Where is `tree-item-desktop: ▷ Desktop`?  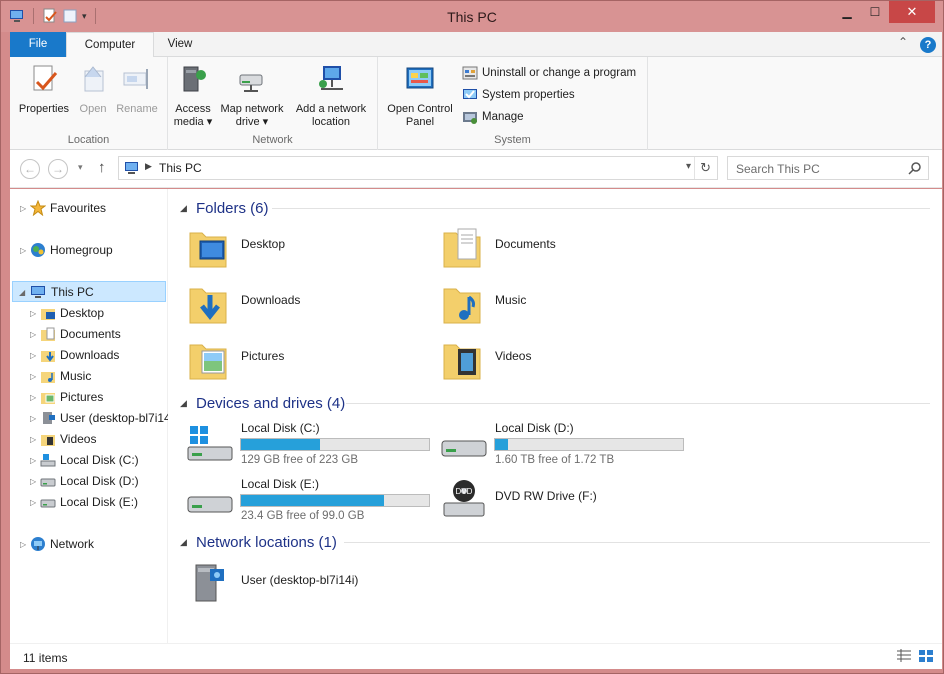
tree-item-desktop: ▷ Desktop is located at coordinates (98, 313).